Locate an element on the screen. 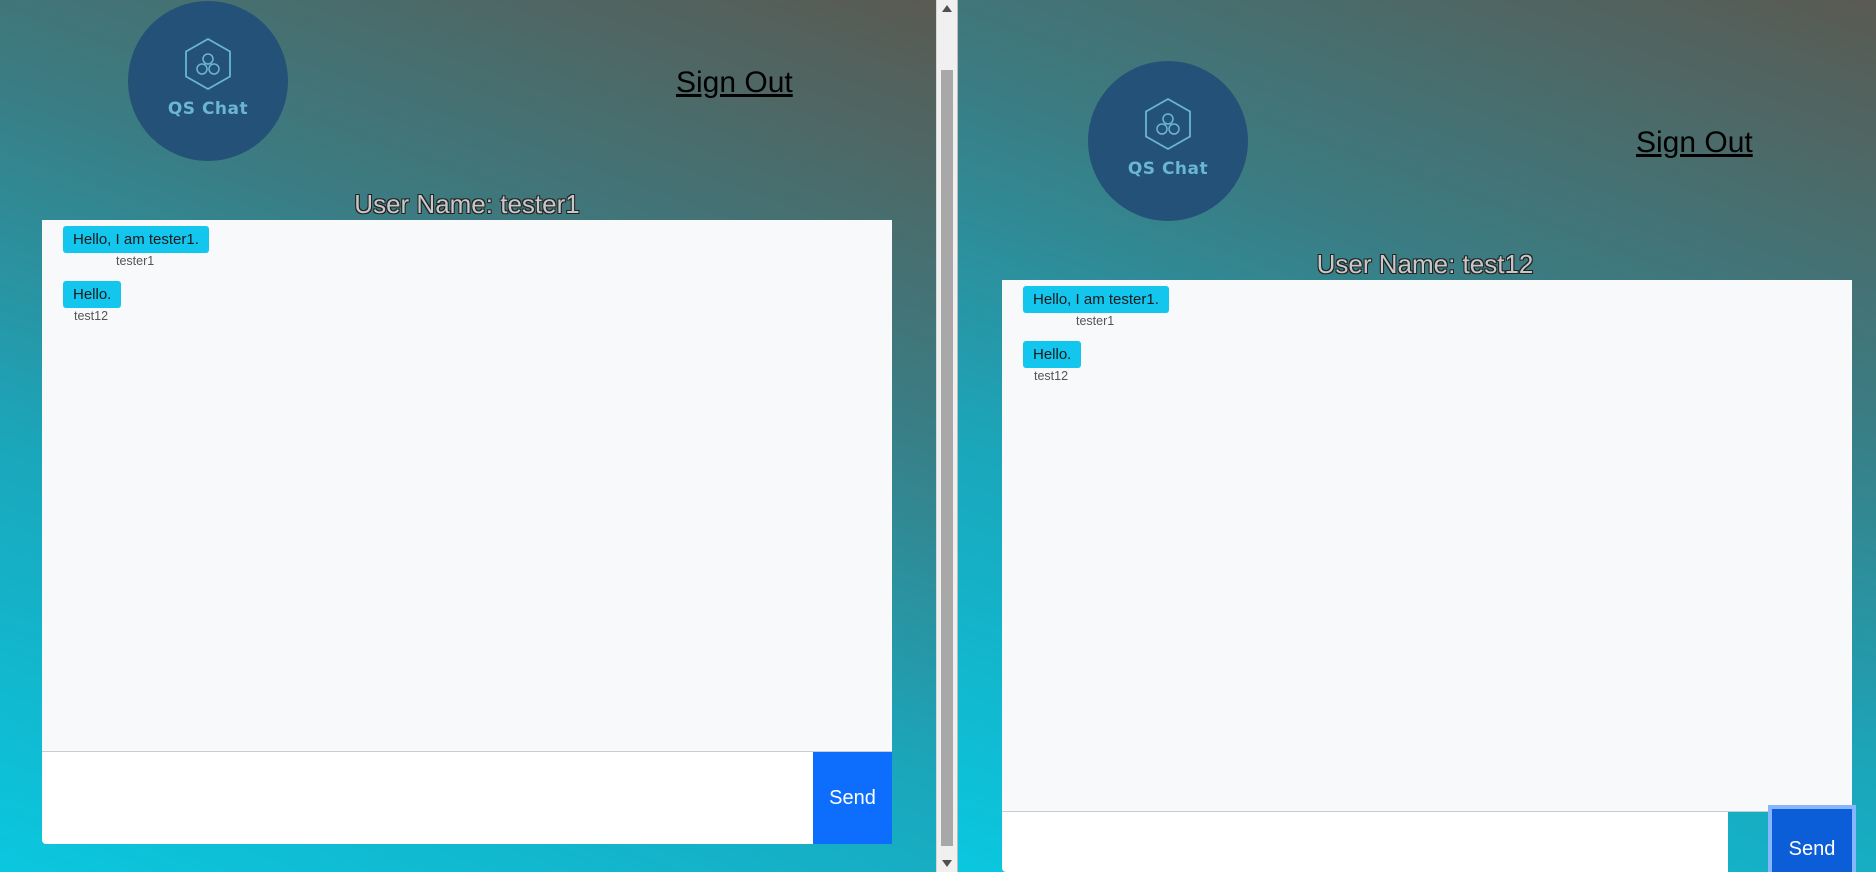 This screenshot has width=1876, height=872. vertical-scrollbar is located at coordinates (947, 436).